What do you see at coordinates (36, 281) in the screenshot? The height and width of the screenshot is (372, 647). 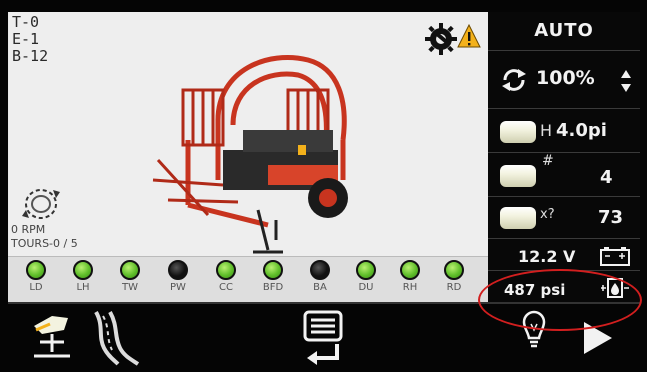 I see `indicator-ld: LD` at bounding box center [36, 281].